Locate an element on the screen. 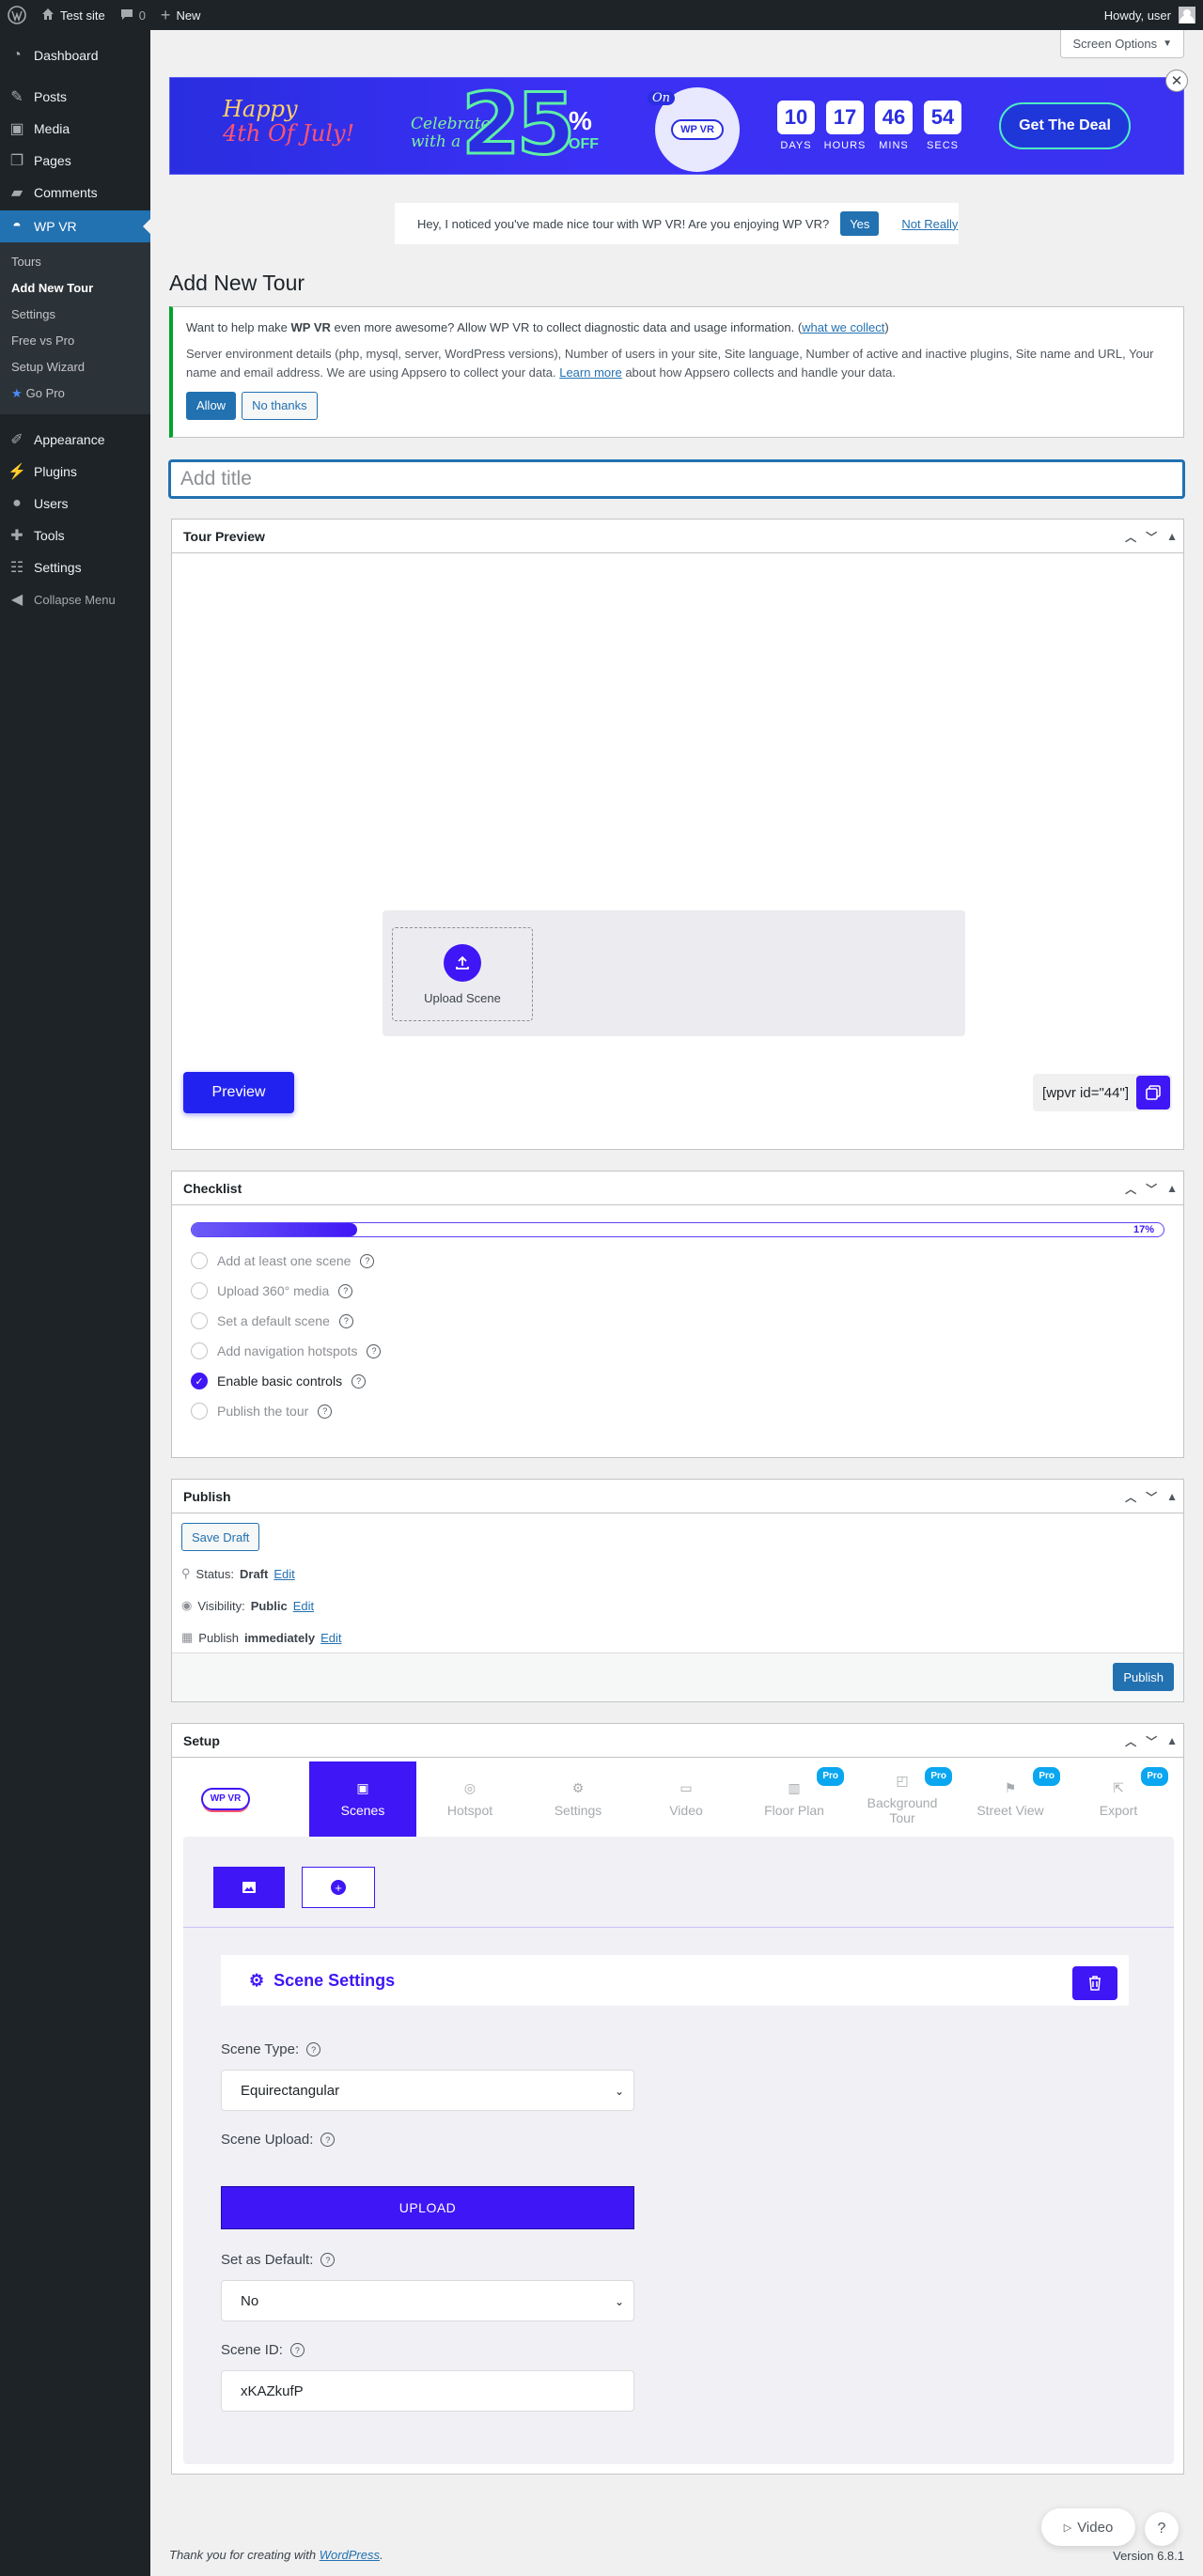 The image size is (1203, 2576). set-default-select: No ⌄ is located at coordinates (427, 2301).